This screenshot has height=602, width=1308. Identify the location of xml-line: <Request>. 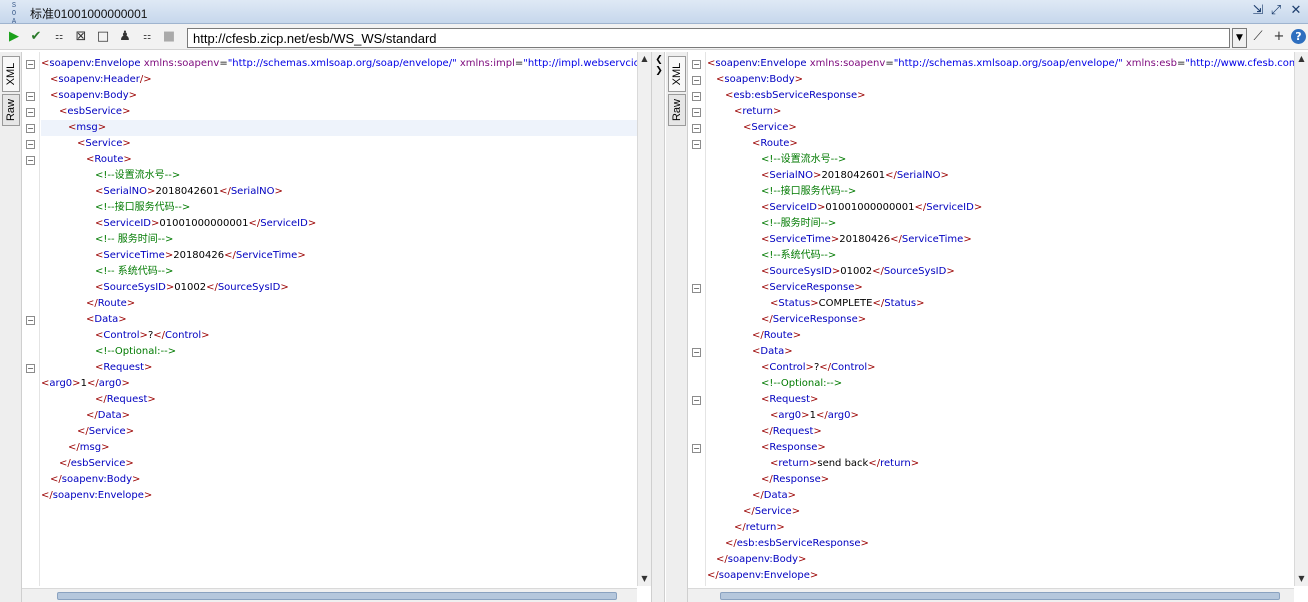
(339, 368).